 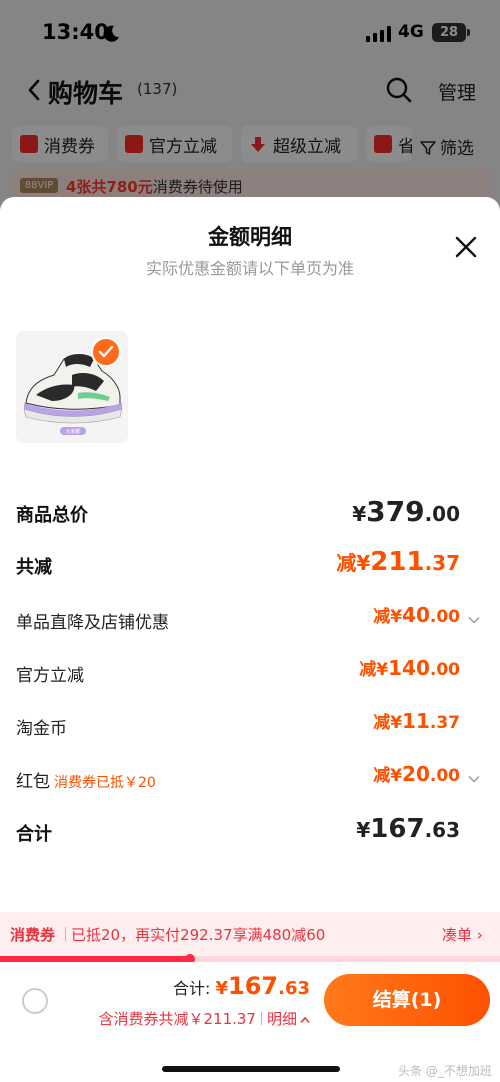 I want to click on checkmark-icon, so click(x=106, y=352).